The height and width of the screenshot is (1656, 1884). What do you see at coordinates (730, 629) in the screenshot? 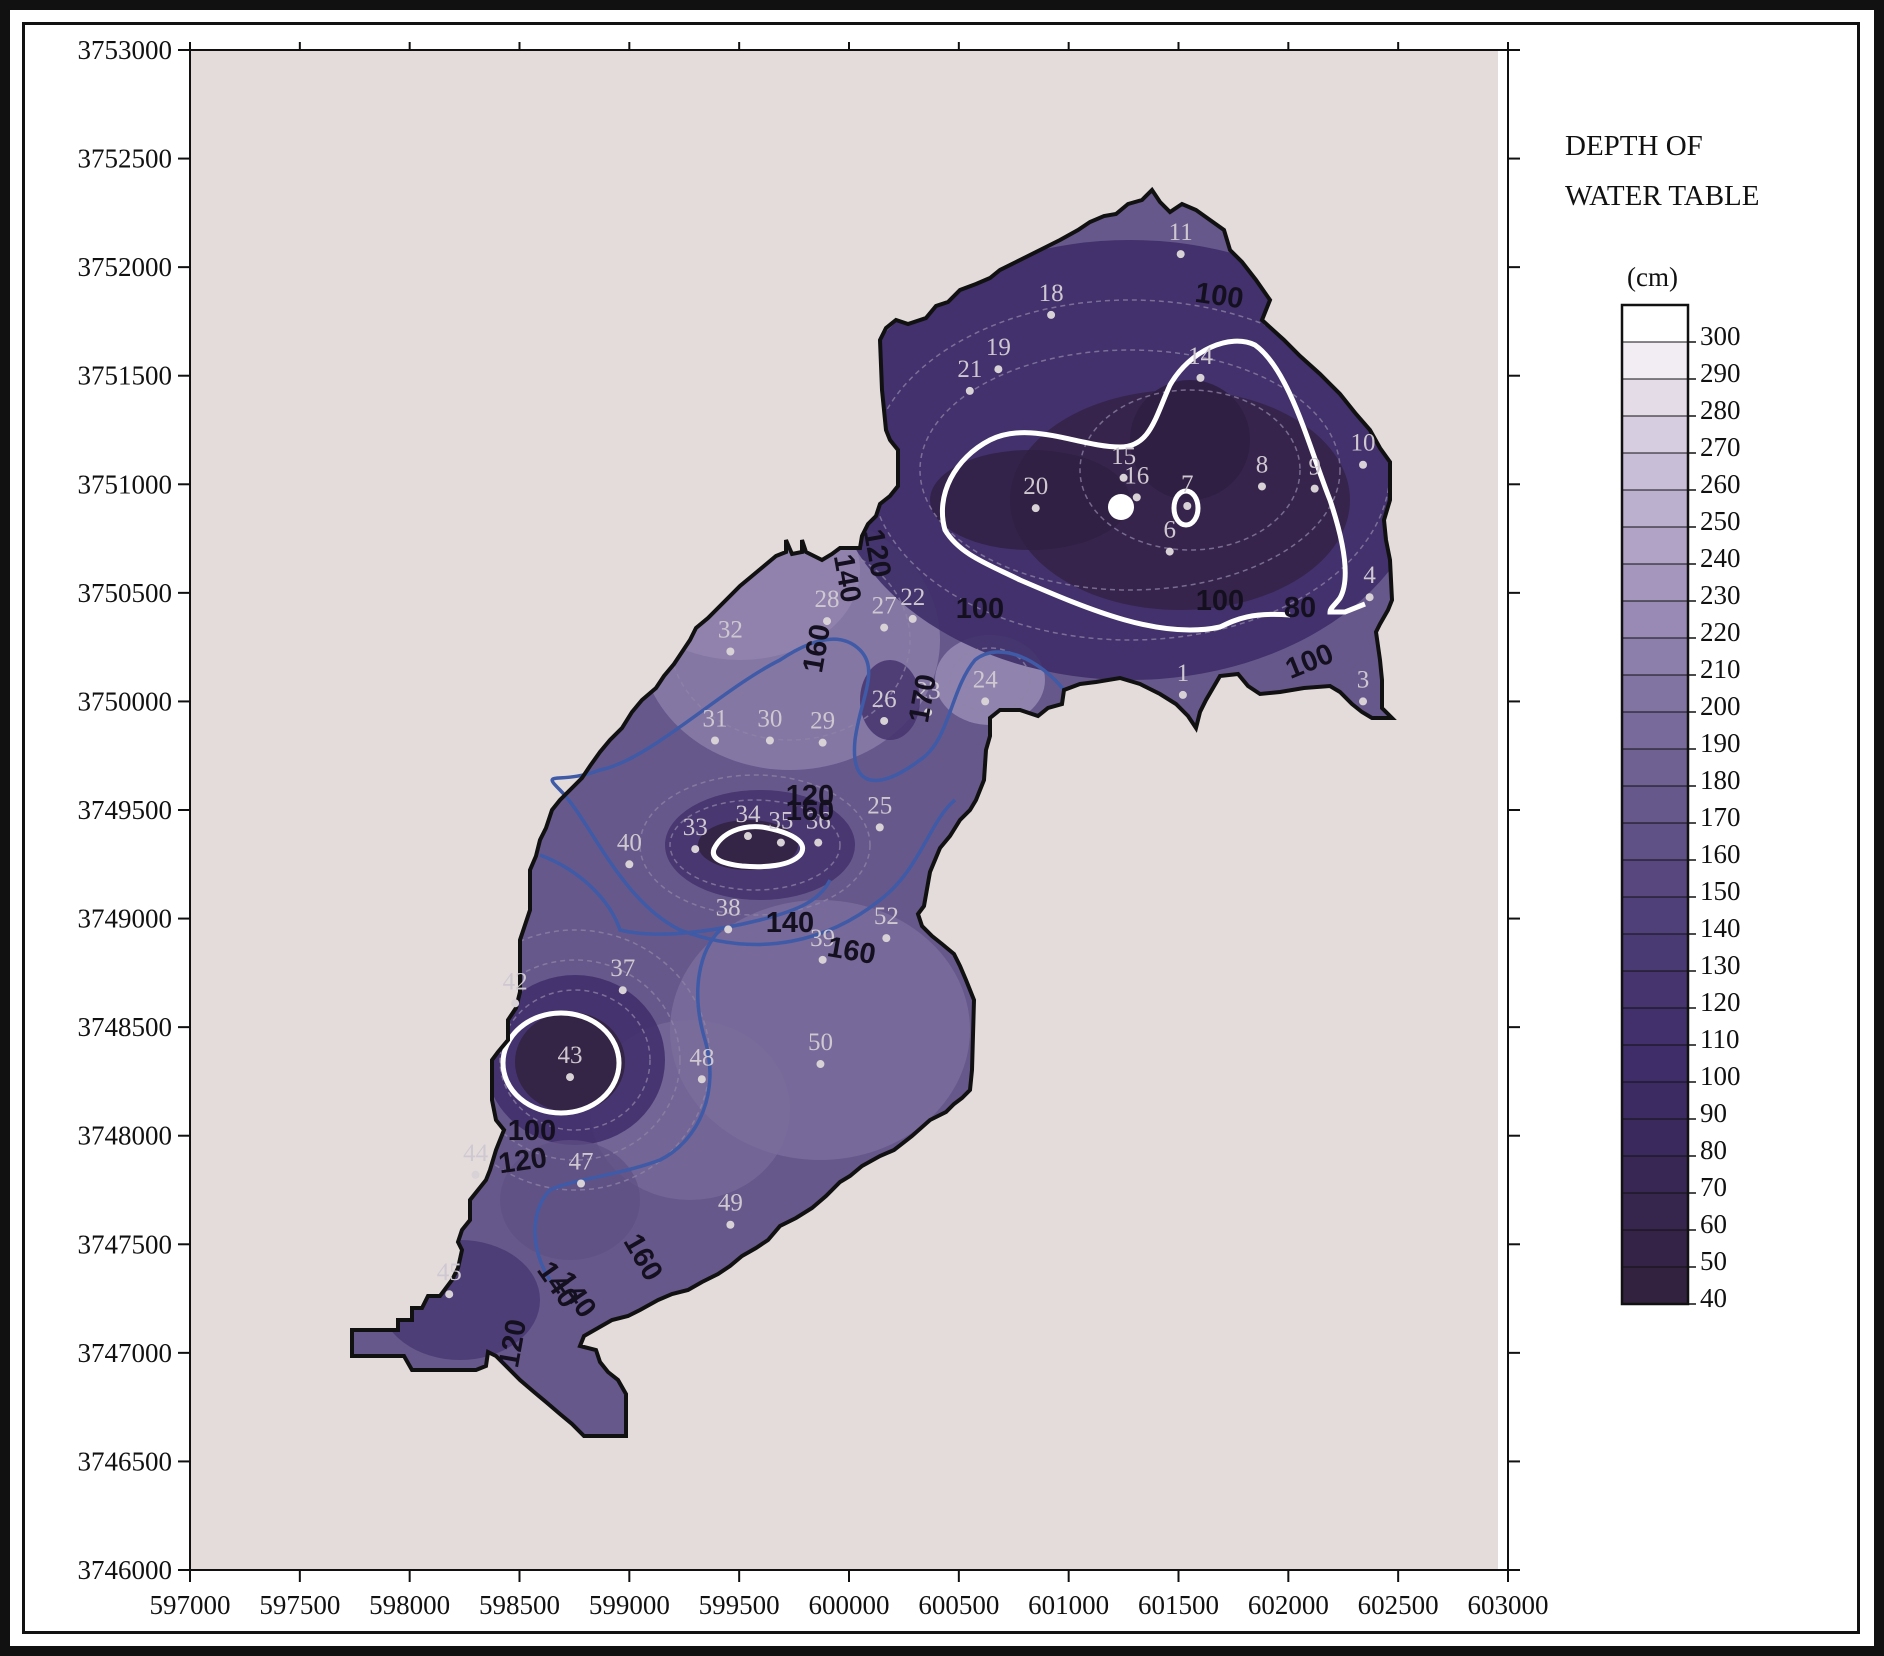
I see `well-label: 32` at bounding box center [730, 629].